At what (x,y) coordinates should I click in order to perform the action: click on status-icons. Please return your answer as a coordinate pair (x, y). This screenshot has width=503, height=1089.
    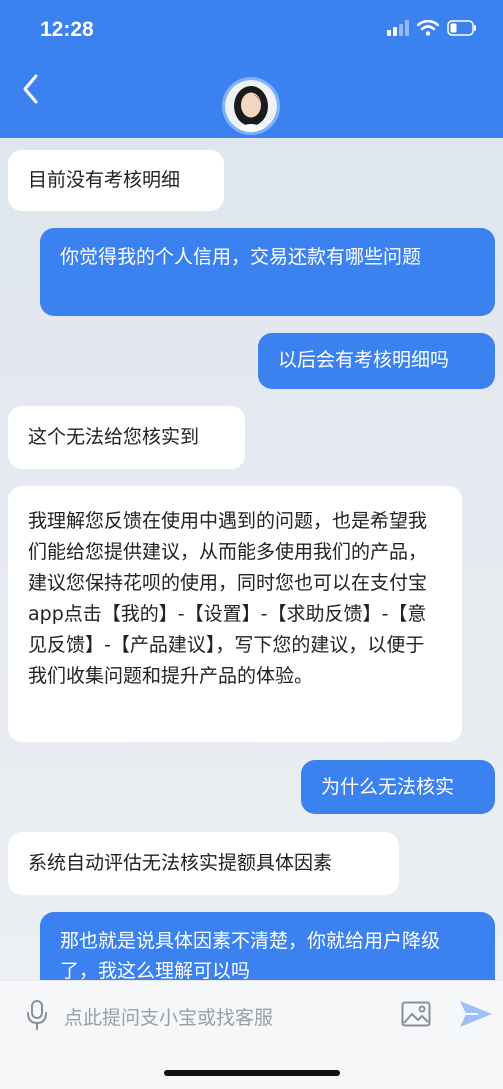
    Looking at the image, I should click on (432, 28).